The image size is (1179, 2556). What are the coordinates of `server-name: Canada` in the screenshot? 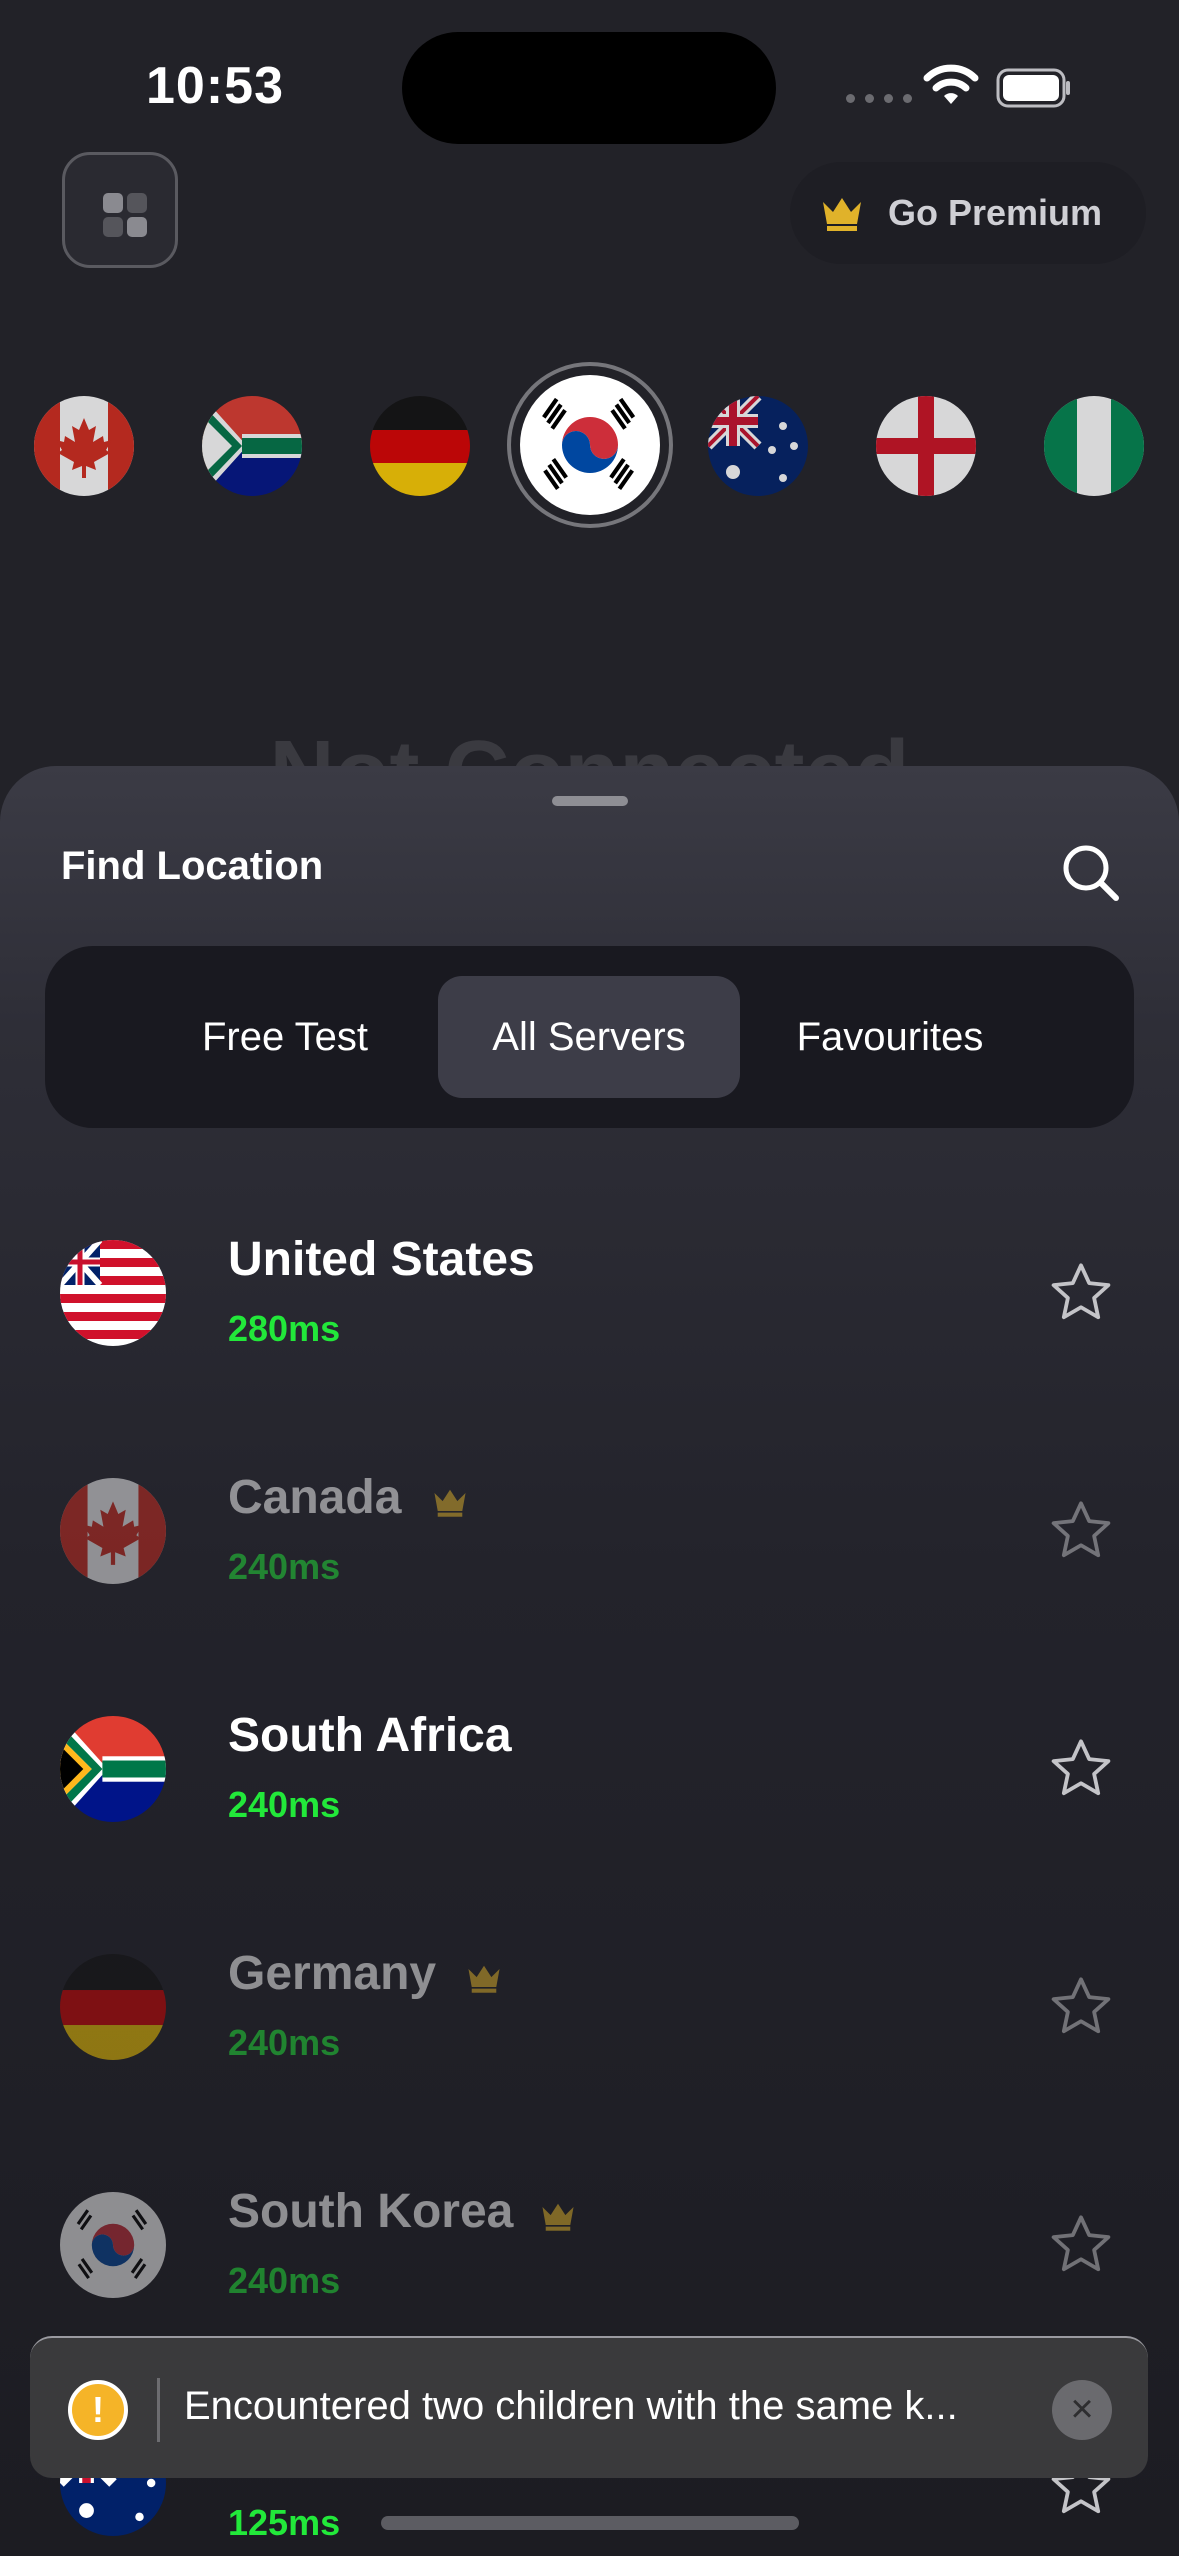 It's located at (315, 1497).